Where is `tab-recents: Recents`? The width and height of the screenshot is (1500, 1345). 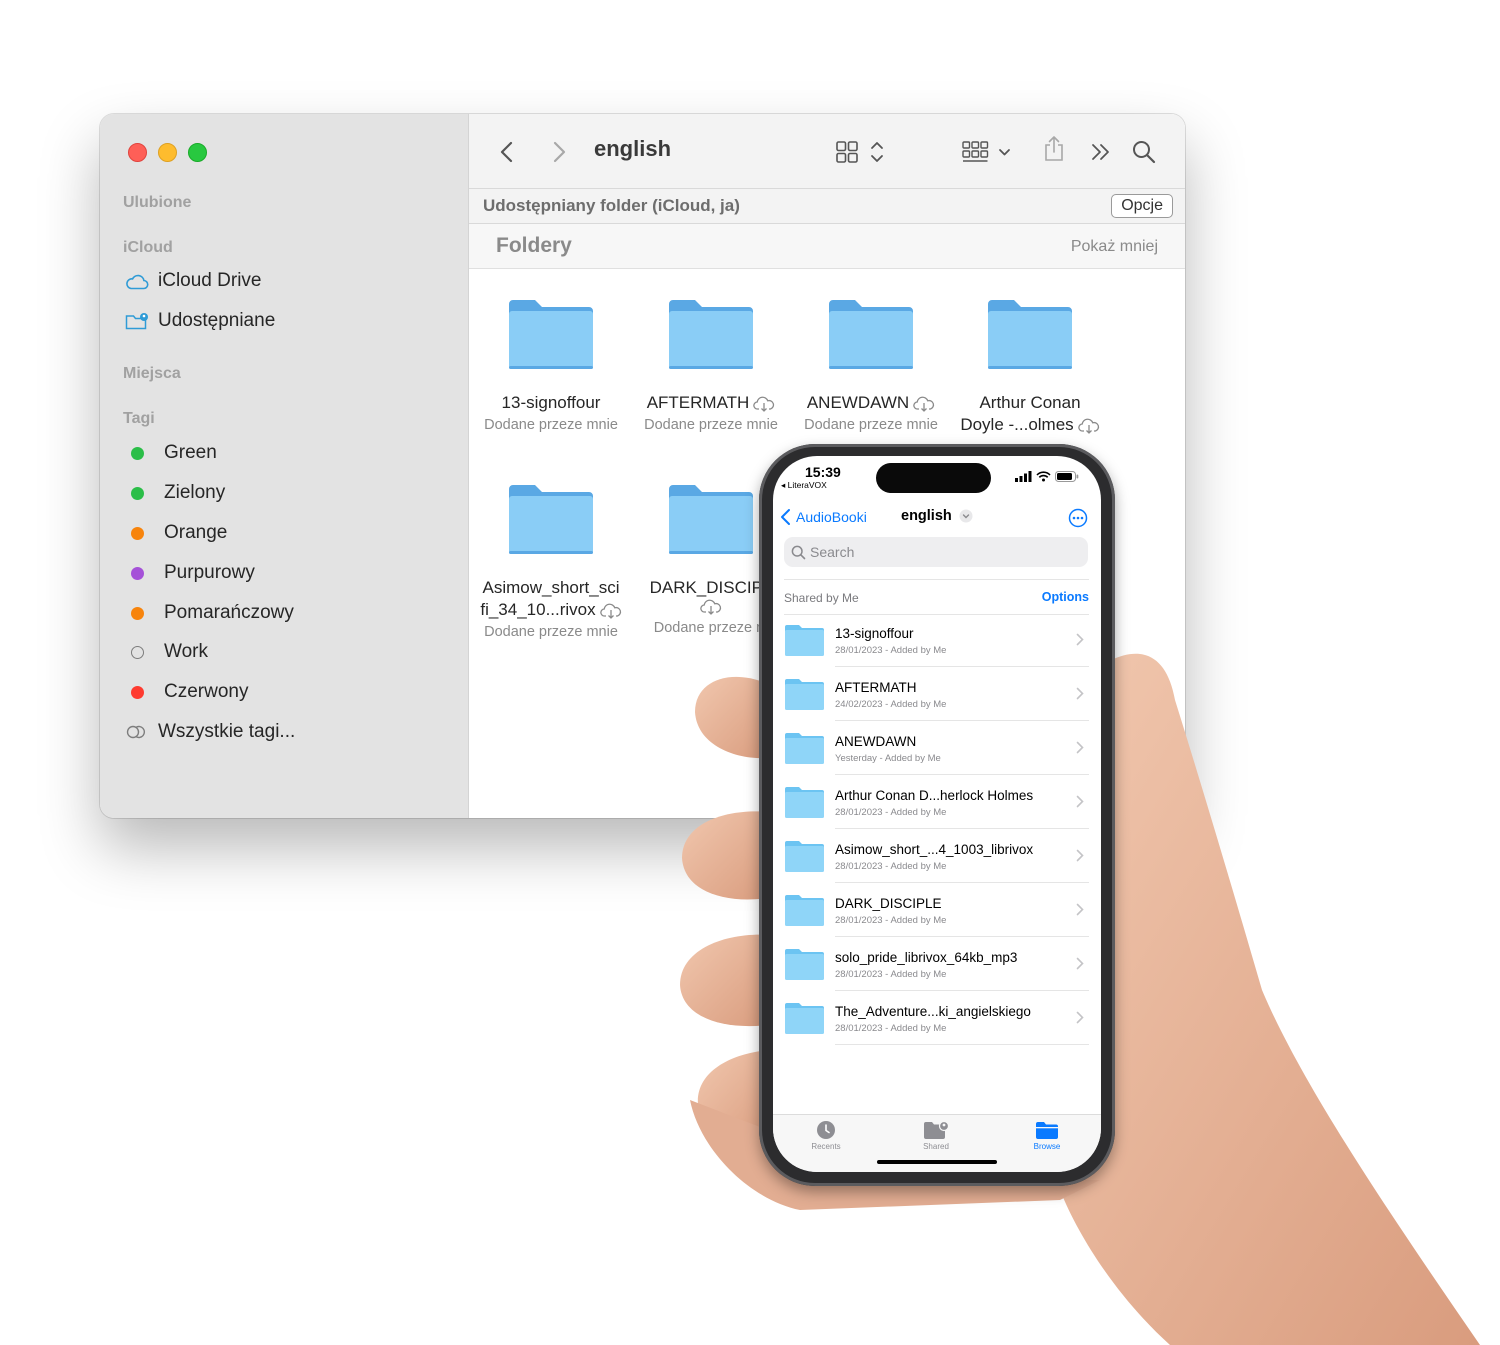
tab-recents: Recents is located at coordinates (826, 1135).